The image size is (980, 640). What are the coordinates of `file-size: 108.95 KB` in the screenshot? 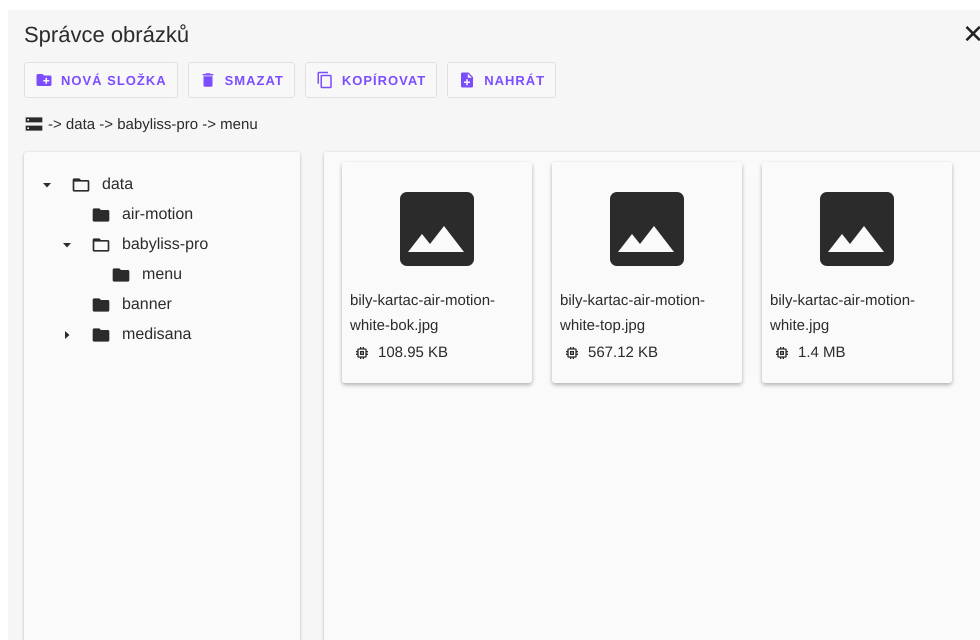 It's located at (413, 352).